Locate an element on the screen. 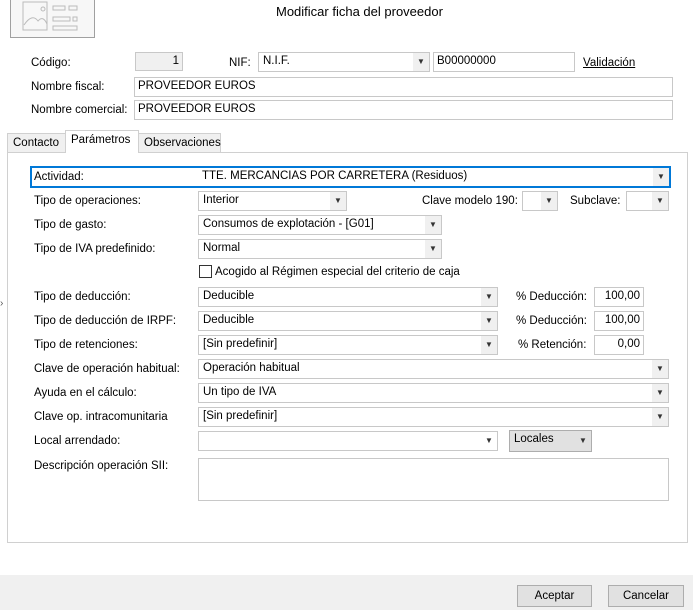  clave-habitual-label: Clave de operación habitual: is located at coordinates (107, 369).